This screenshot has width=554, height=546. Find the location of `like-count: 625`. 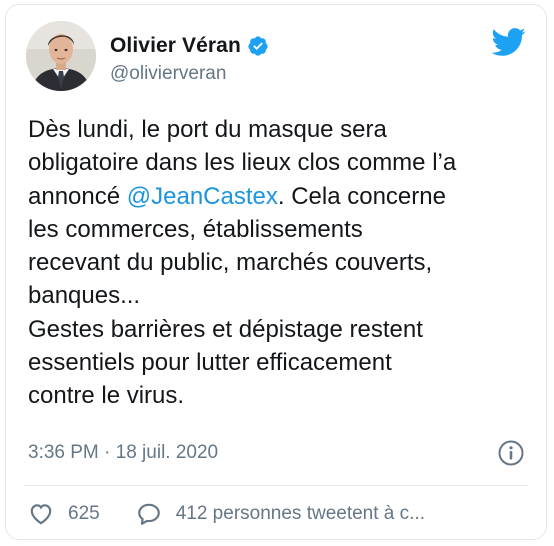

like-count: 625 is located at coordinates (84, 513).